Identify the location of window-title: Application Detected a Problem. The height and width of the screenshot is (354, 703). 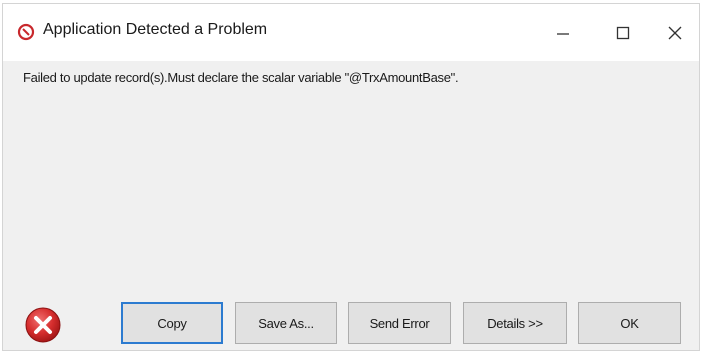
(155, 29).